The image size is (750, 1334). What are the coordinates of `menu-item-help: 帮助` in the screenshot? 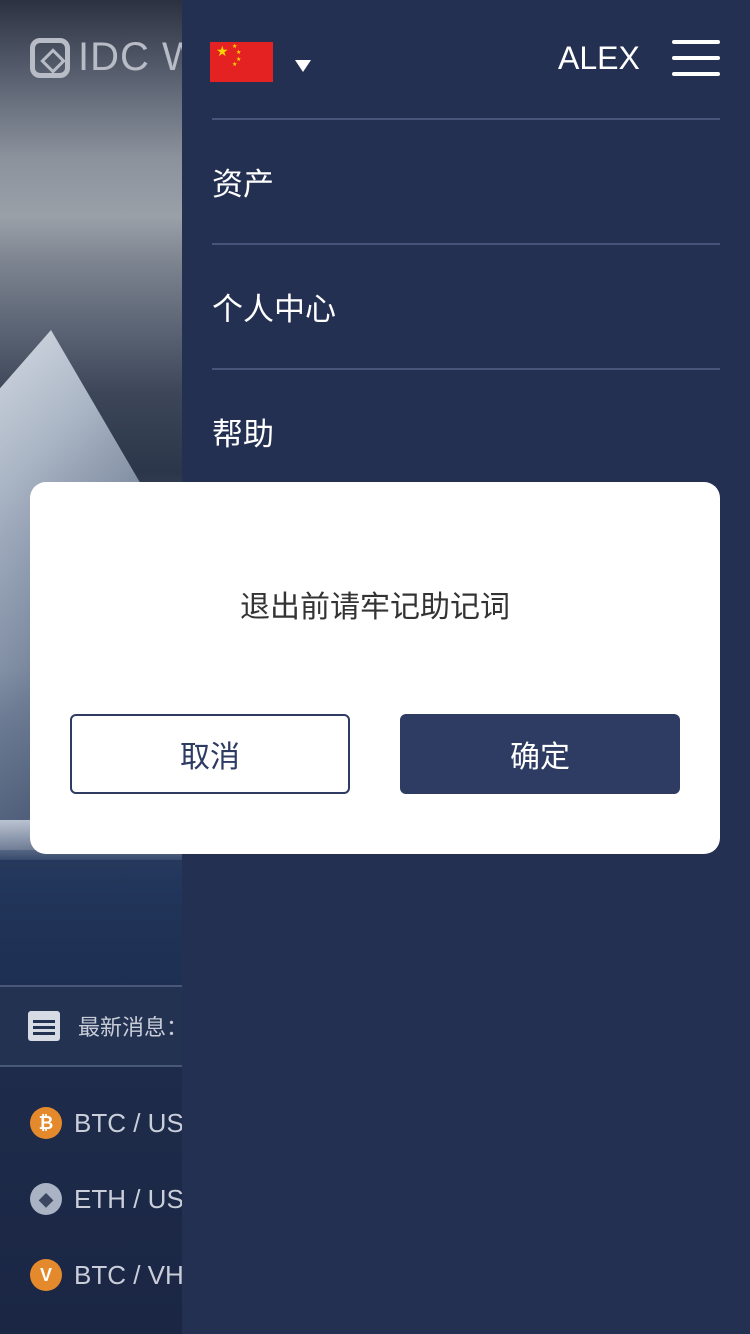 It's located at (466, 430).